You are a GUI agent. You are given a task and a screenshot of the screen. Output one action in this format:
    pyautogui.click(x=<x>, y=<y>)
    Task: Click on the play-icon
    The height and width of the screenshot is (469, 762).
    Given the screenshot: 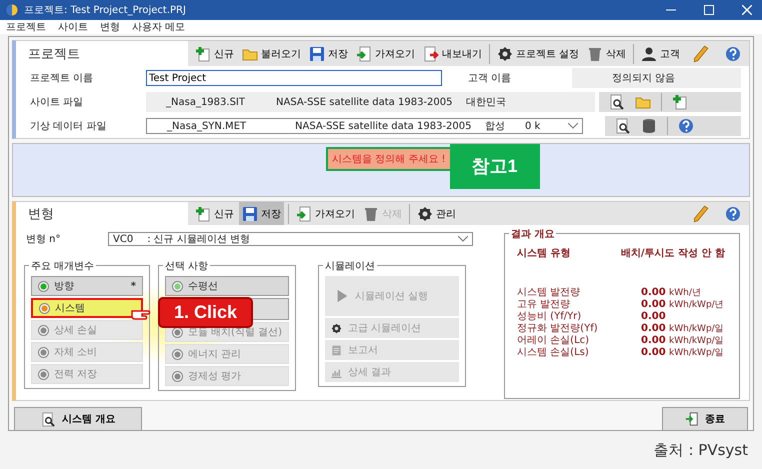 What is the action you would take?
    pyautogui.click(x=342, y=296)
    